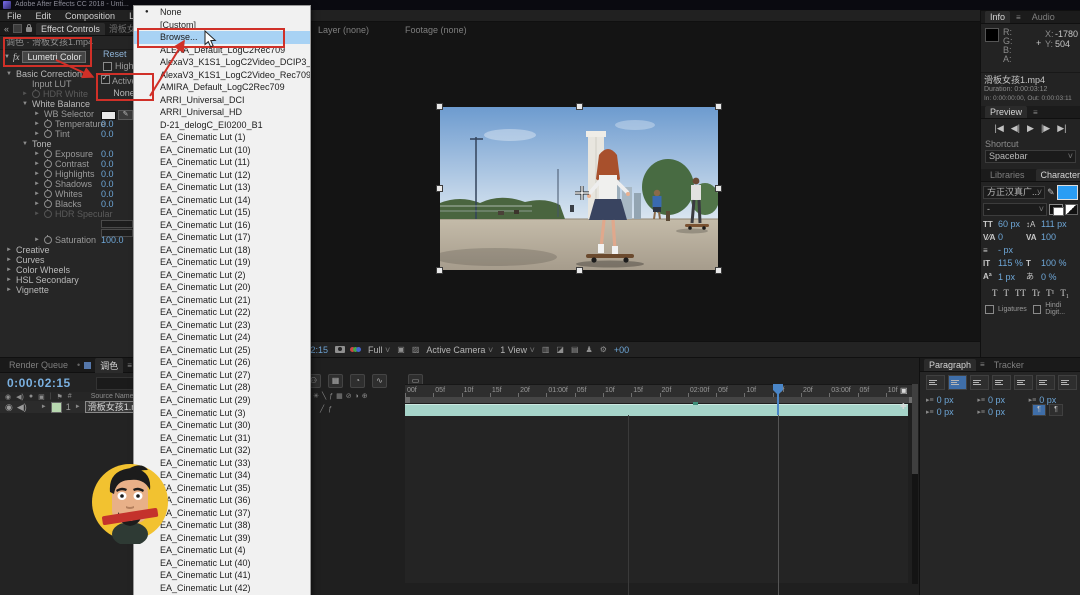 This screenshot has width=1080, height=595. What do you see at coordinates (222, 25) in the screenshot?
I see `lut-menu-item: [Custom]` at bounding box center [222, 25].